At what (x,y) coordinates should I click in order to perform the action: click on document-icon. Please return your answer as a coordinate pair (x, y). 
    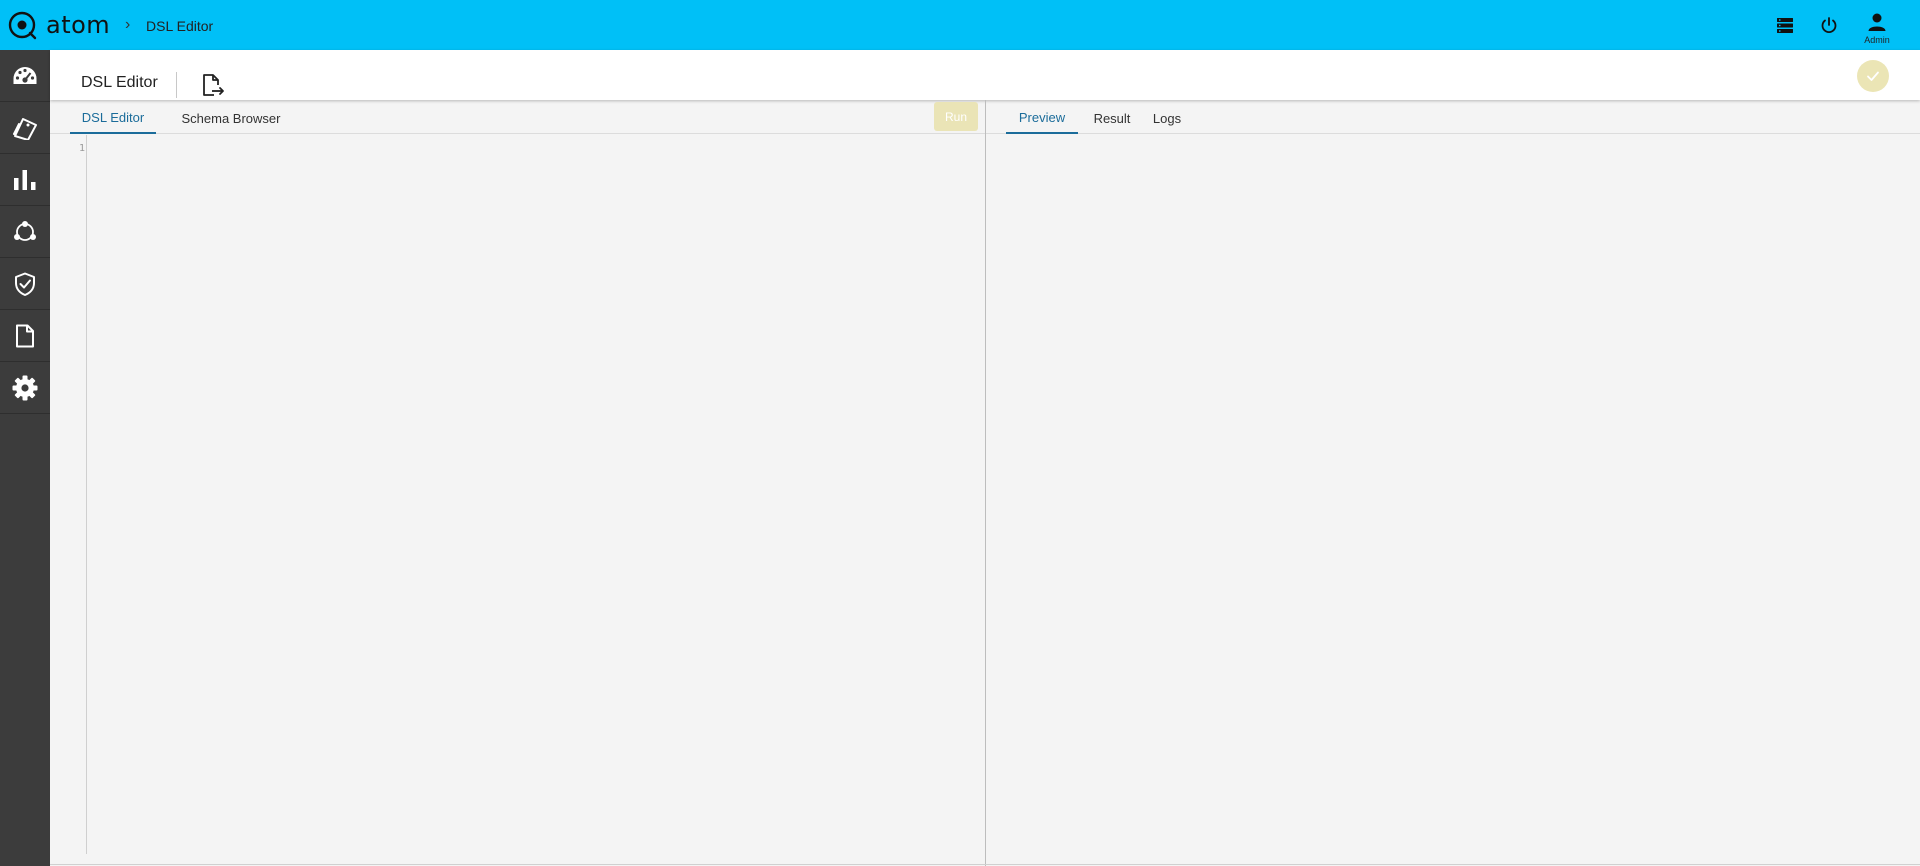
    Looking at the image, I should click on (25, 335).